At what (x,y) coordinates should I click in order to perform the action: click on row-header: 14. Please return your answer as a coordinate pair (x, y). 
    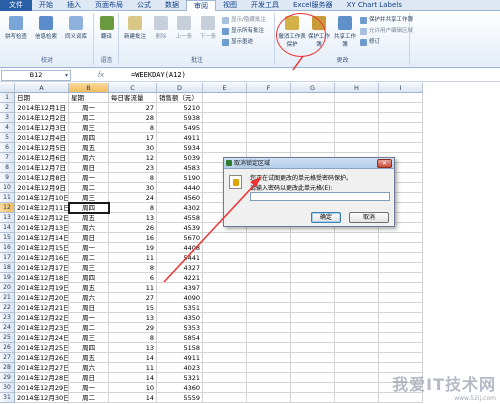
    Looking at the image, I should click on (7, 228).